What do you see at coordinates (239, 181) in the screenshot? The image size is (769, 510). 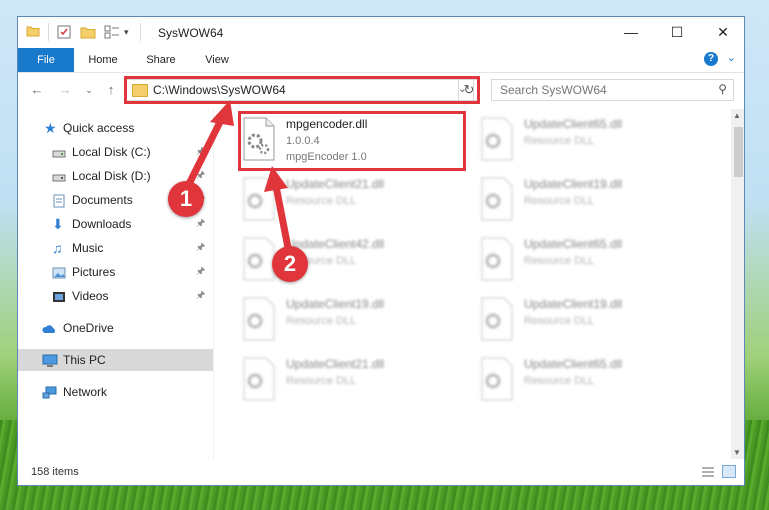 I see `annotation-arrows` at bounding box center [239, 181].